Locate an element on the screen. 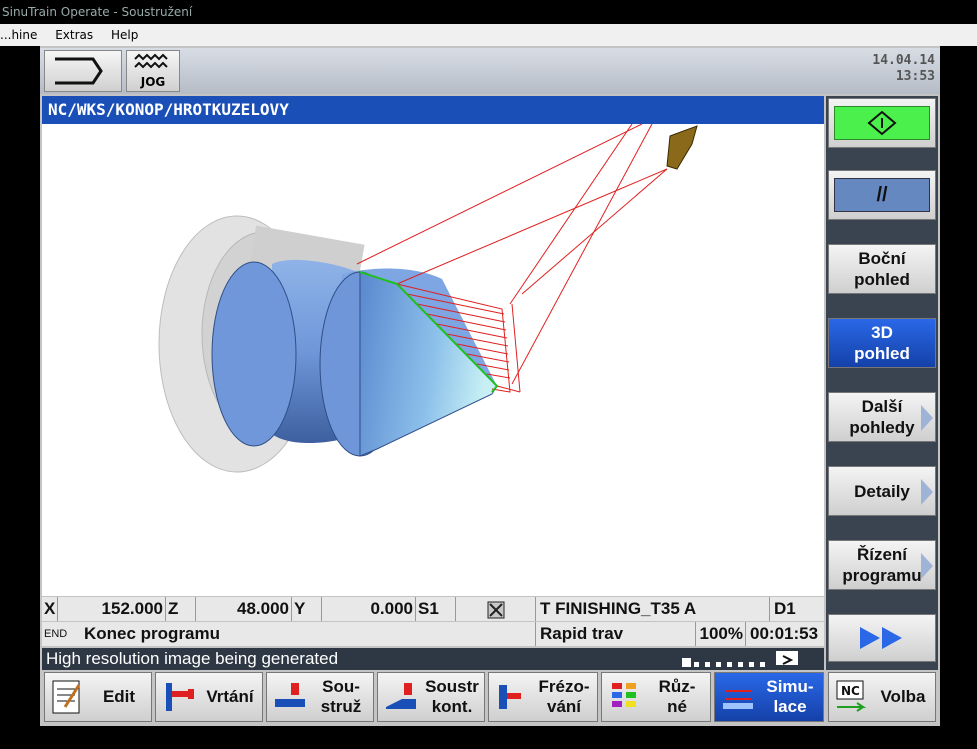 Image resolution: width=977 pixels, height=749 pixels. program-control-line2: programu is located at coordinates (882, 575).